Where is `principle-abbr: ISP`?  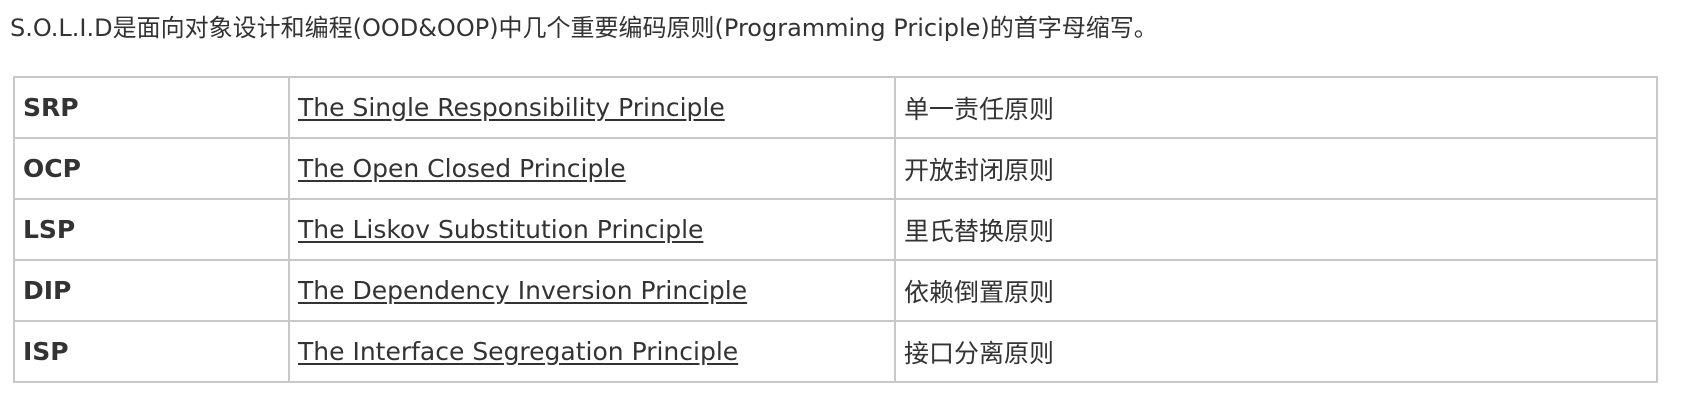
principle-abbr: ISP is located at coordinates (151, 351).